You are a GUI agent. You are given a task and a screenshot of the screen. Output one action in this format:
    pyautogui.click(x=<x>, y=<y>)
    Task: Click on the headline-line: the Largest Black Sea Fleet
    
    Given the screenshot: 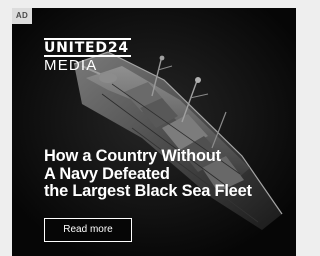 What is the action you would take?
    pyautogui.click(x=148, y=191)
    